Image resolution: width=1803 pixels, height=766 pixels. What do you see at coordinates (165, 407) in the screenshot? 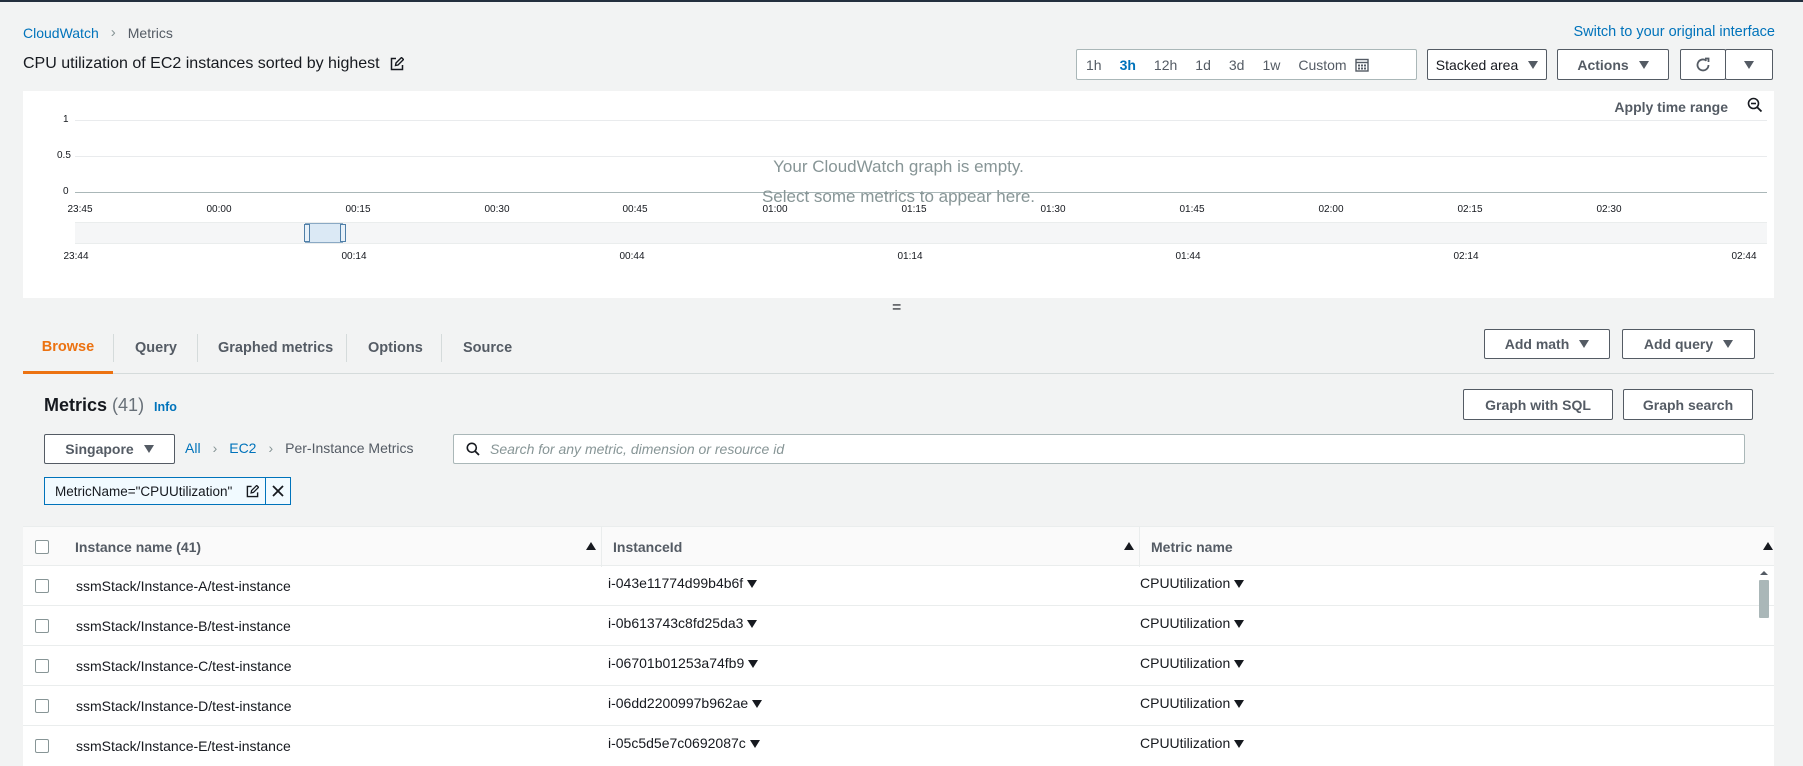
I see `info-link: Info` at bounding box center [165, 407].